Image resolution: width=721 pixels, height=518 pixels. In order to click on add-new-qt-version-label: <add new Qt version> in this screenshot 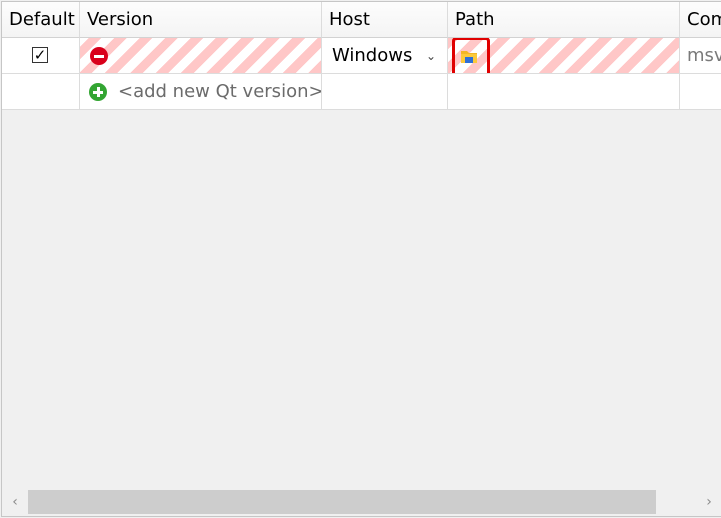, I will do `click(220, 91)`.